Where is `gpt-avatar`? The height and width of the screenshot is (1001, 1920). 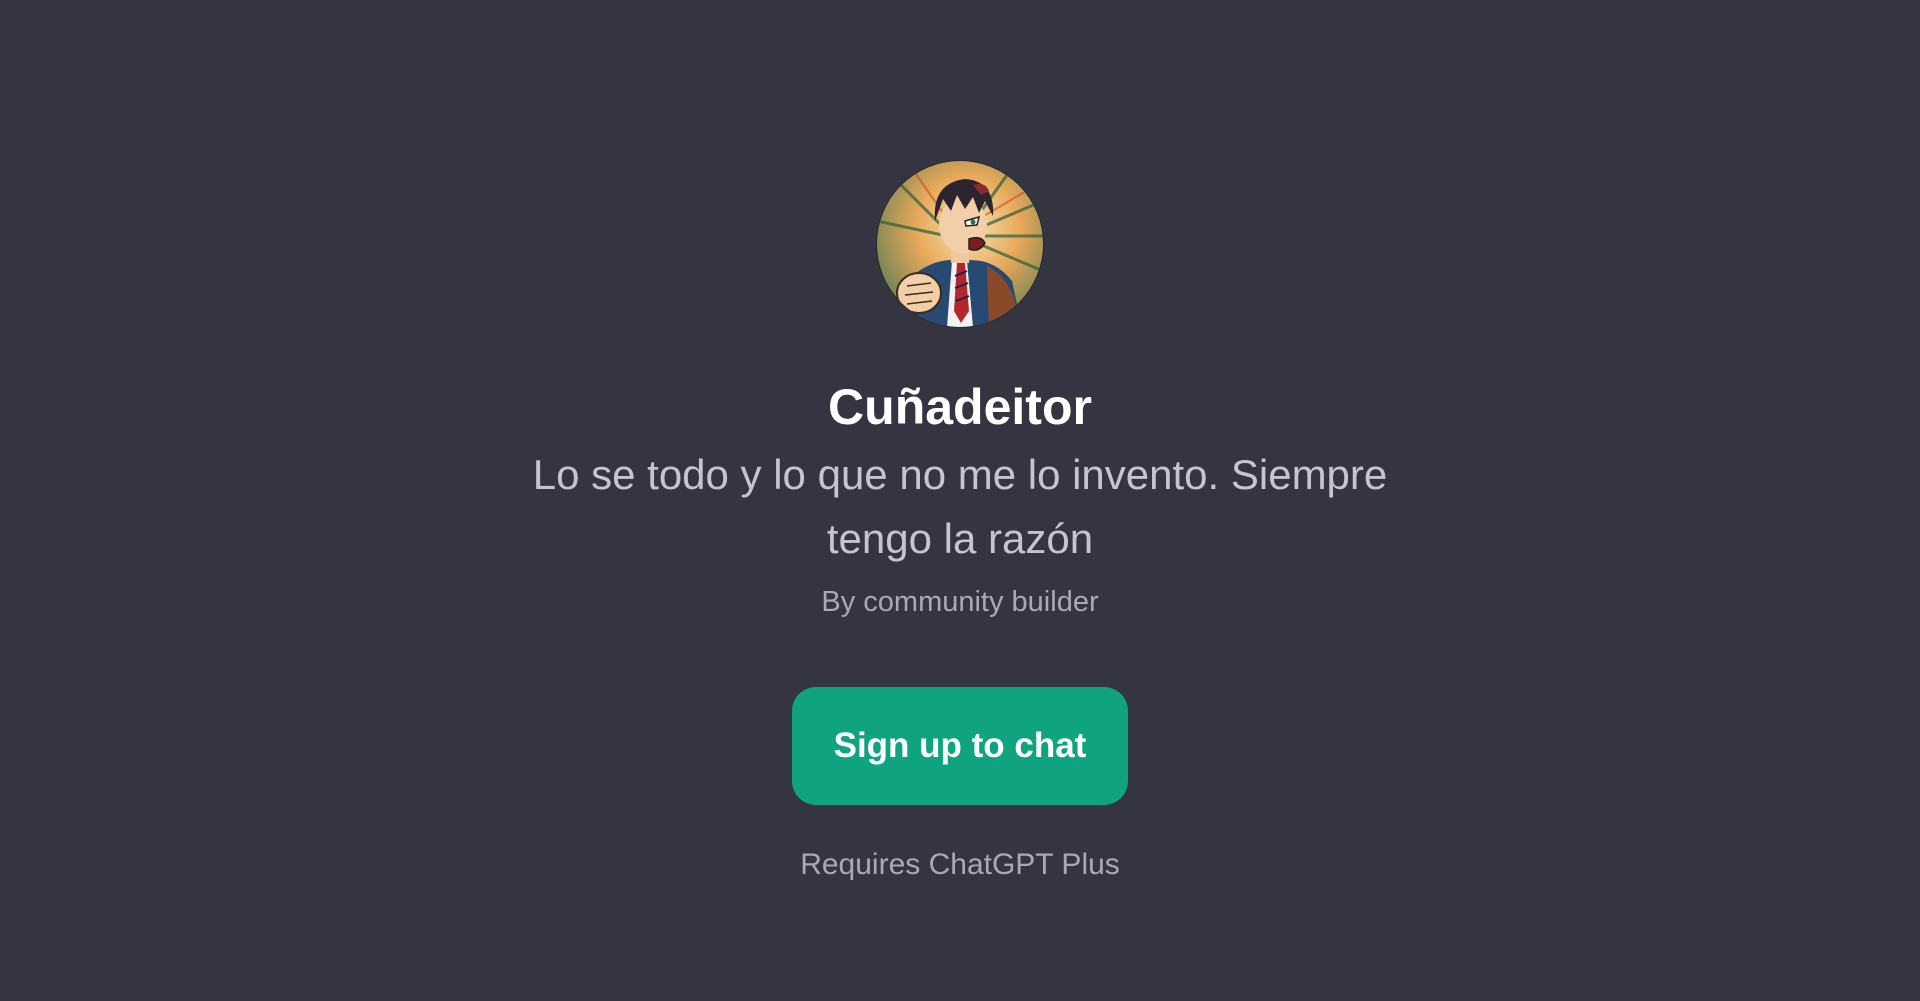
gpt-avatar is located at coordinates (960, 244).